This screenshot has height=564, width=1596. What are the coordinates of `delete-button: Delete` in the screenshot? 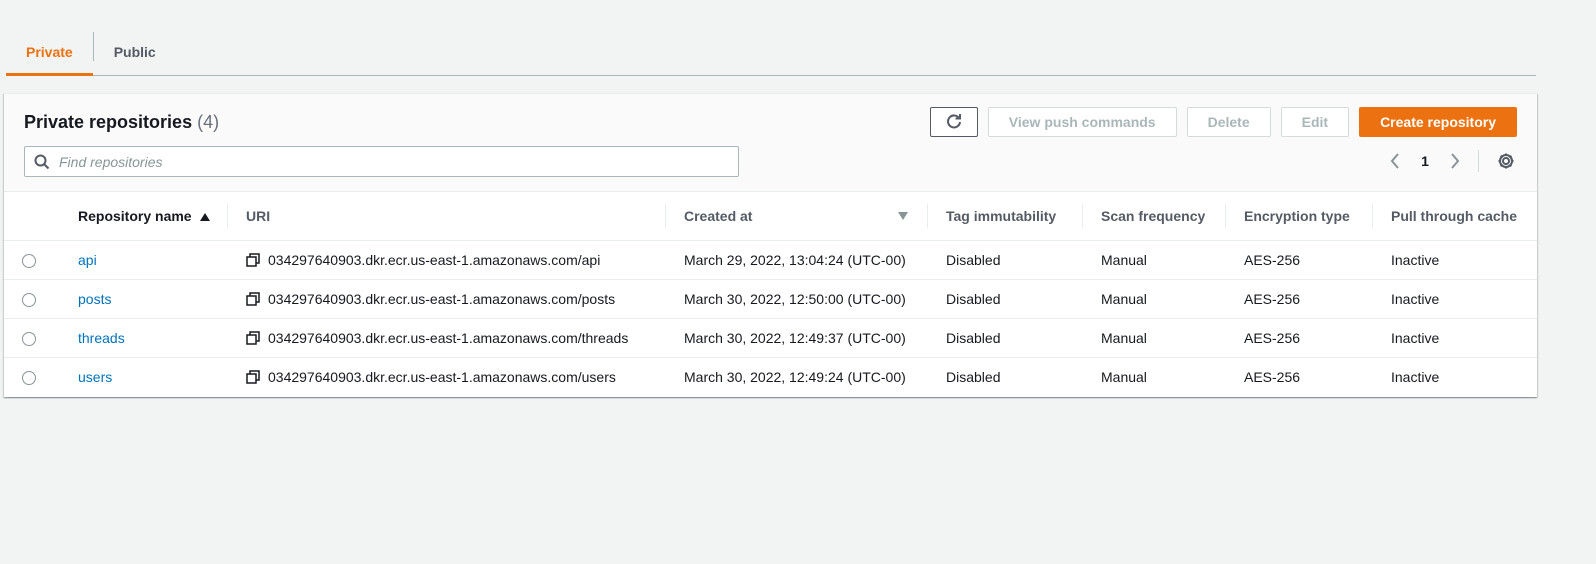 It's located at (1228, 122).